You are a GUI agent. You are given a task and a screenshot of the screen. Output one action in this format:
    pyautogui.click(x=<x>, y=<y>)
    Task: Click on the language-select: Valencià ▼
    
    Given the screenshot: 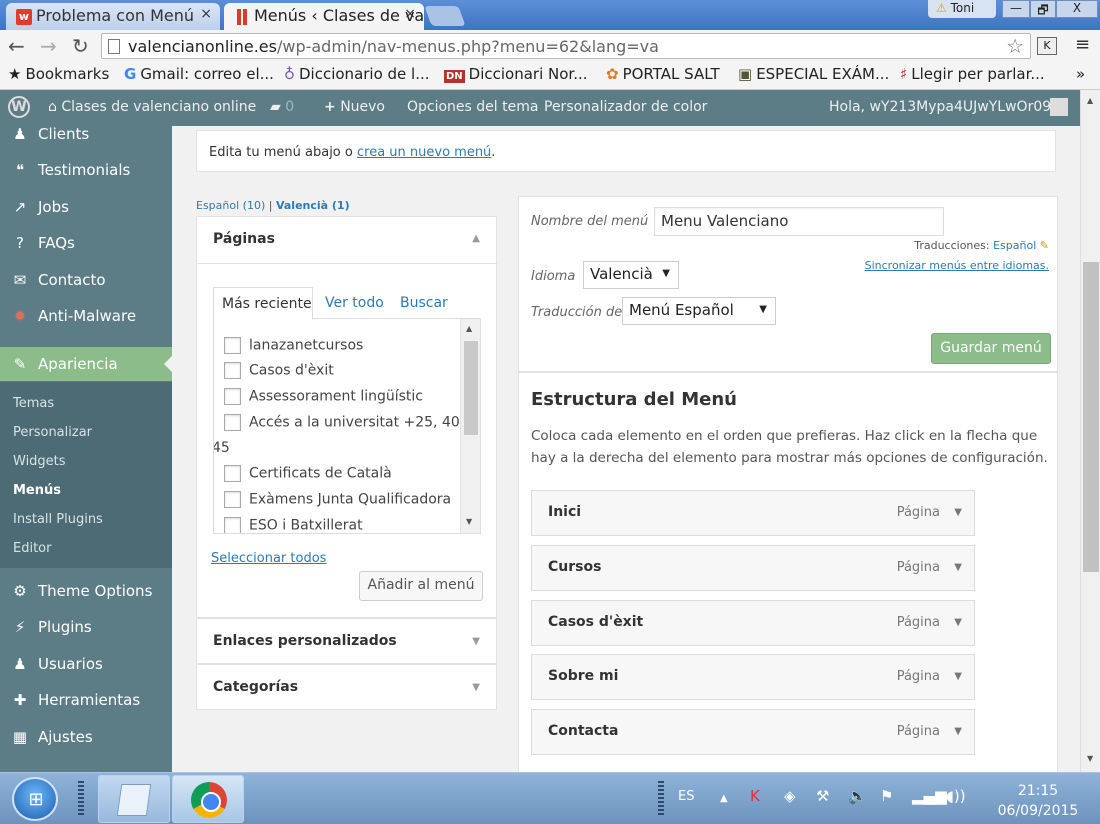 What is the action you would take?
    pyautogui.click(x=631, y=275)
    